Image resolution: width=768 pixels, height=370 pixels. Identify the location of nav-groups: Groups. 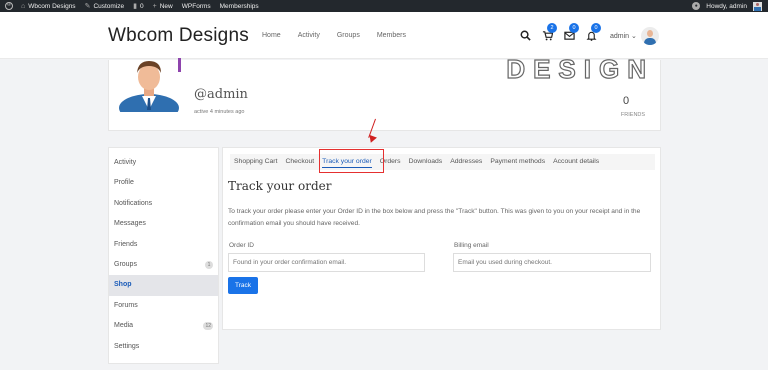
(348, 35).